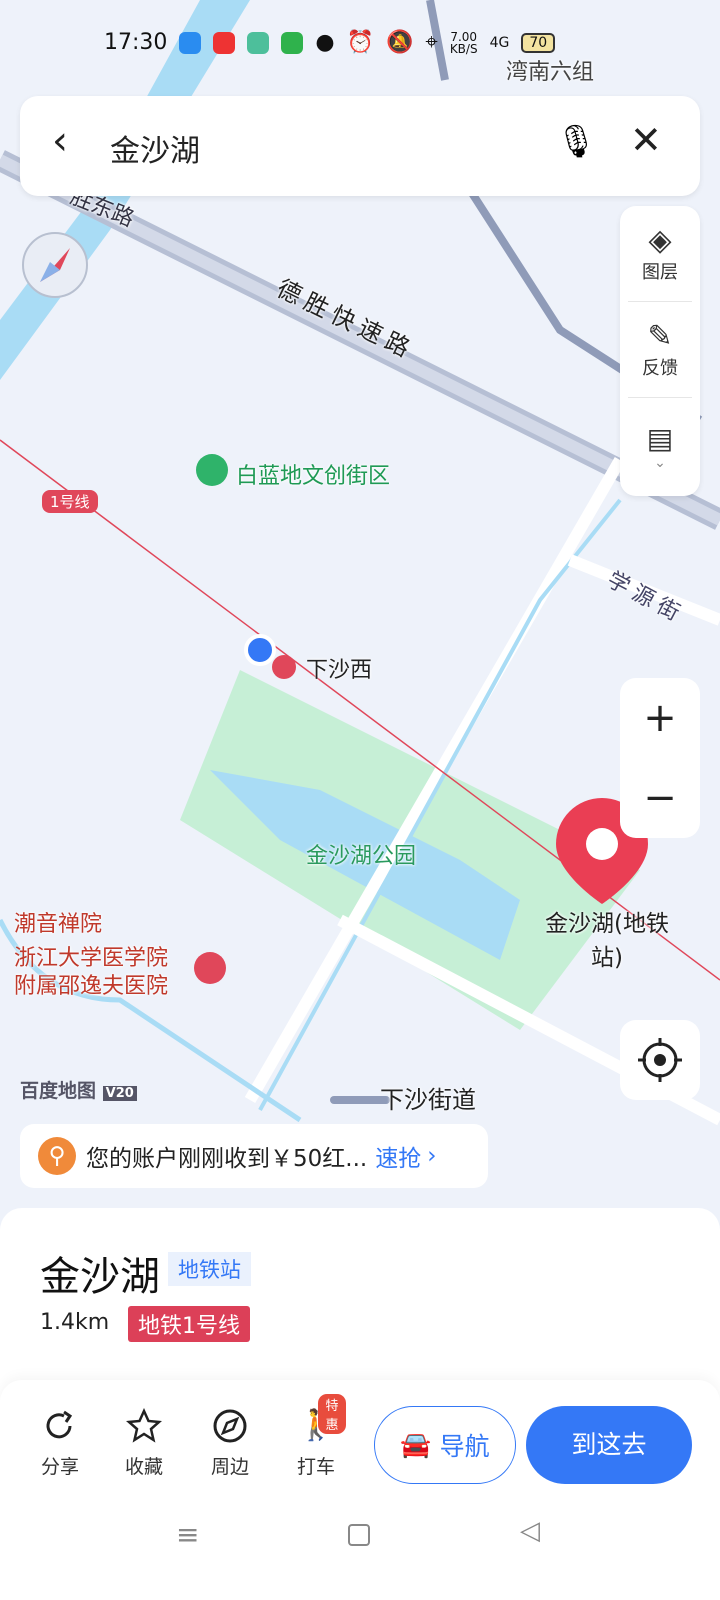 The image size is (720, 1600). Describe the element at coordinates (660, 336) in the screenshot. I see `edit-icon: ✎` at that location.